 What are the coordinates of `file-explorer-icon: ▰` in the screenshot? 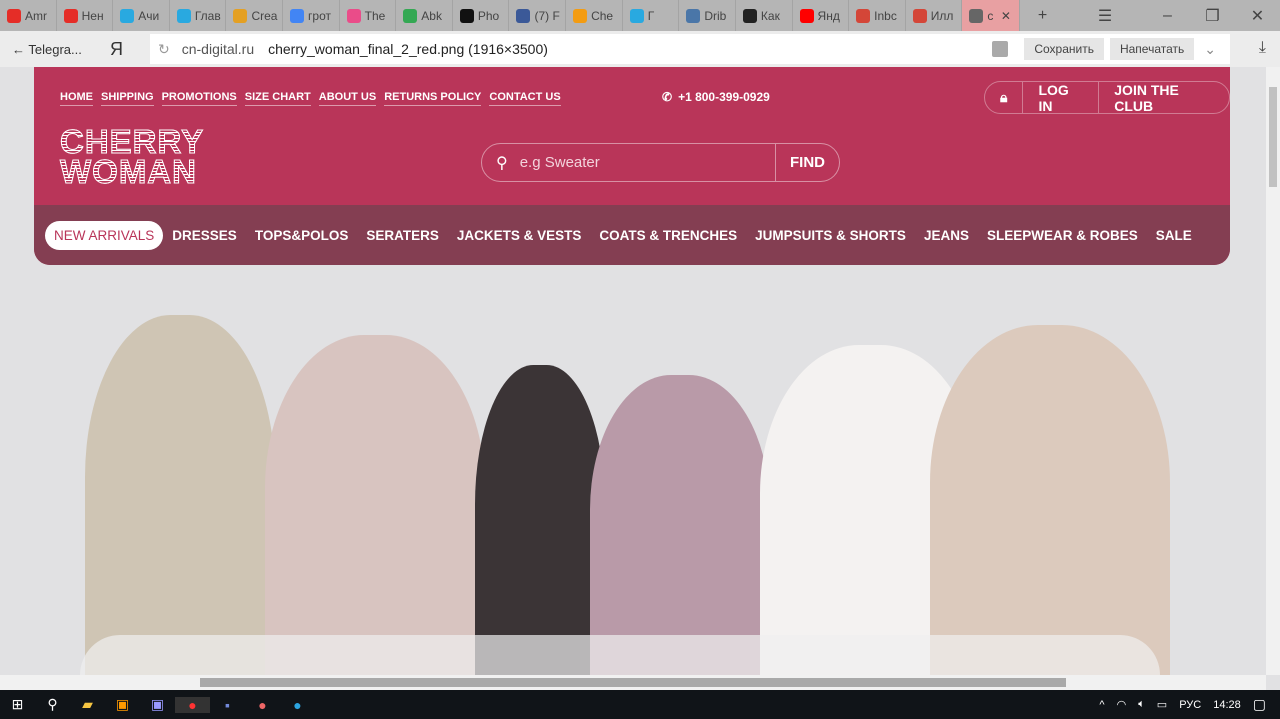 It's located at (87, 704).